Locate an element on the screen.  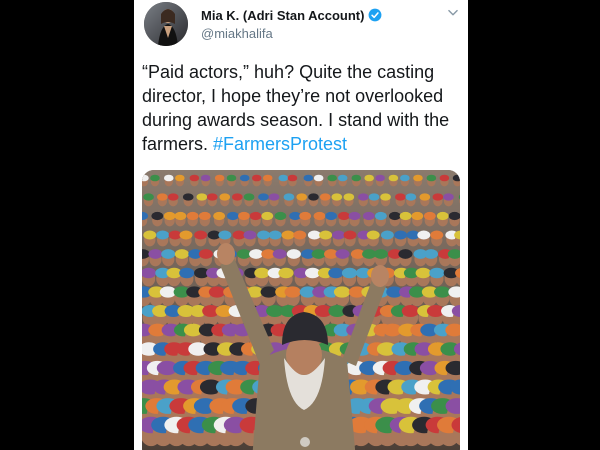
avatar is located at coordinates (166, 24).